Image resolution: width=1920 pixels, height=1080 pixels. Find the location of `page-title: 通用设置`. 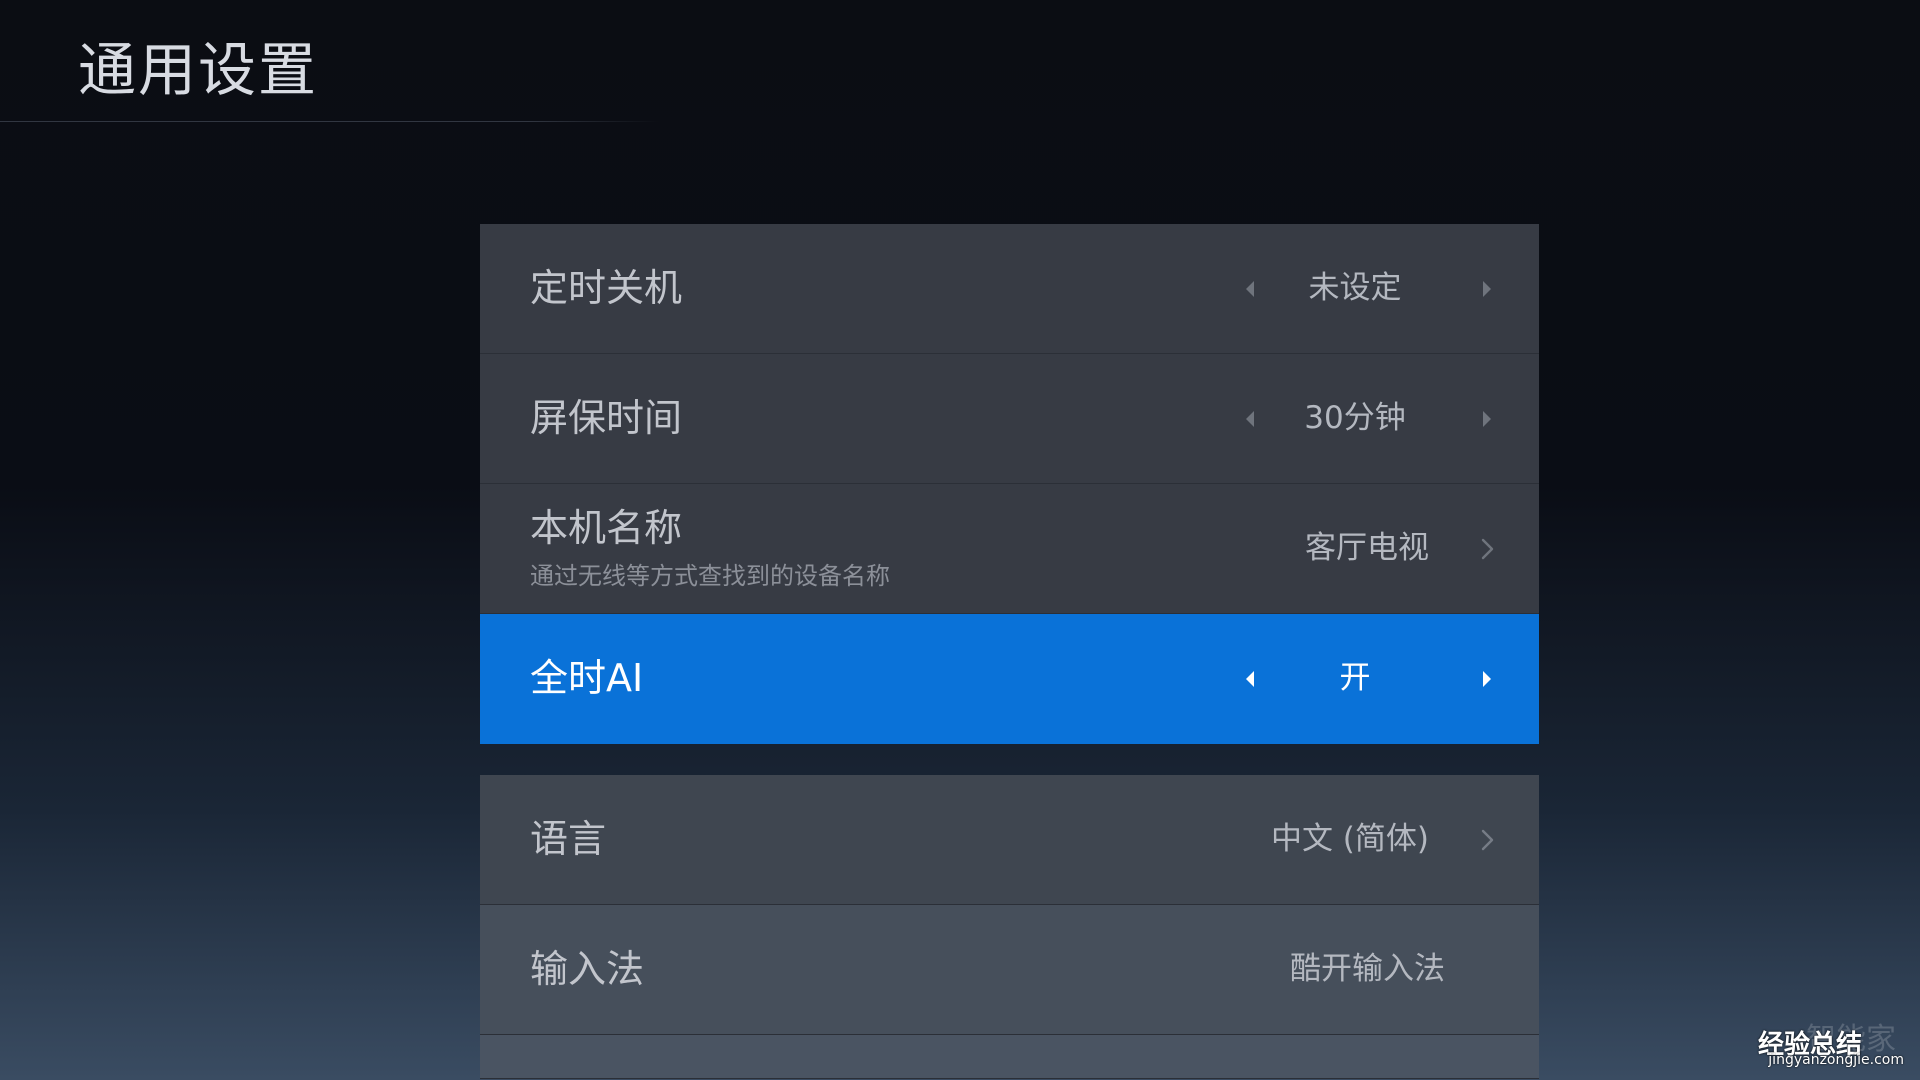

page-title: 通用设置 is located at coordinates (198, 70).